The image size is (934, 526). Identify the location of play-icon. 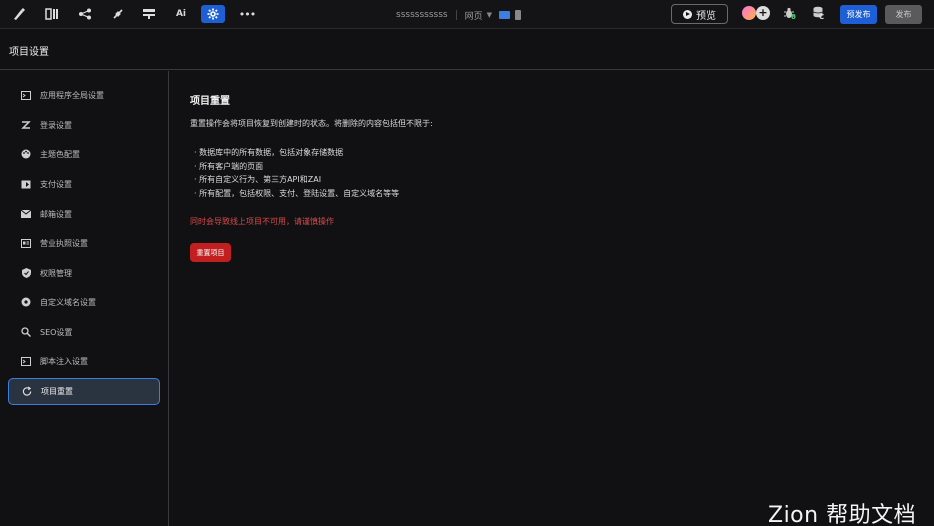
(687, 14).